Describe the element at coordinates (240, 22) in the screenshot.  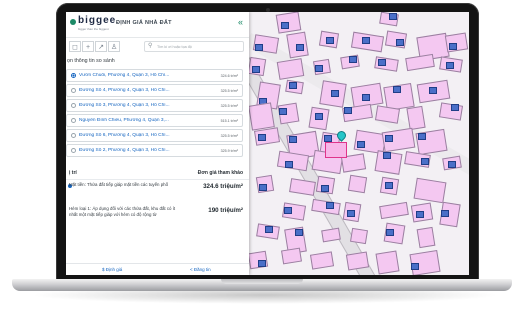
I see `collapse-panel-icon: «` at that location.